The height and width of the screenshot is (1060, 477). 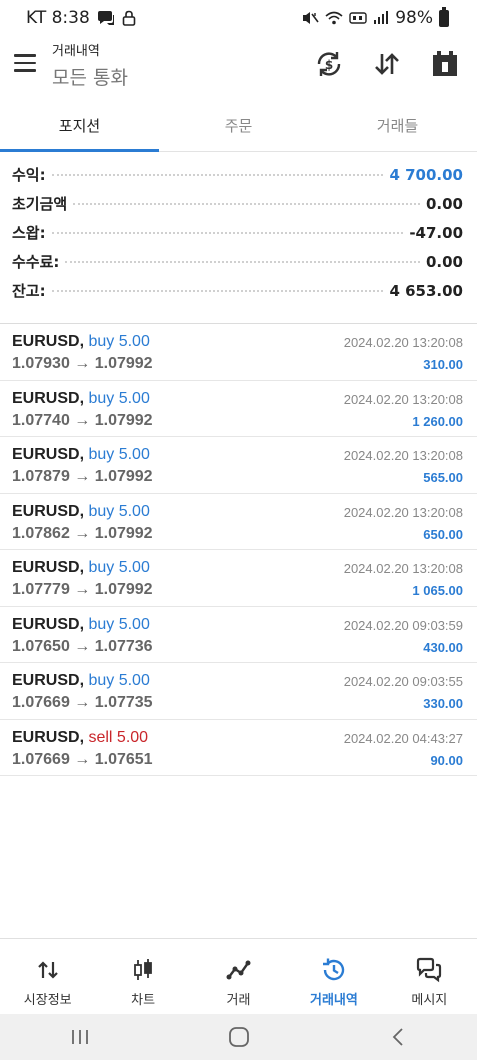 What do you see at coordinates (129, 18) in the screenshot?
I see `lock-icon` at bounding box center [129, 18].